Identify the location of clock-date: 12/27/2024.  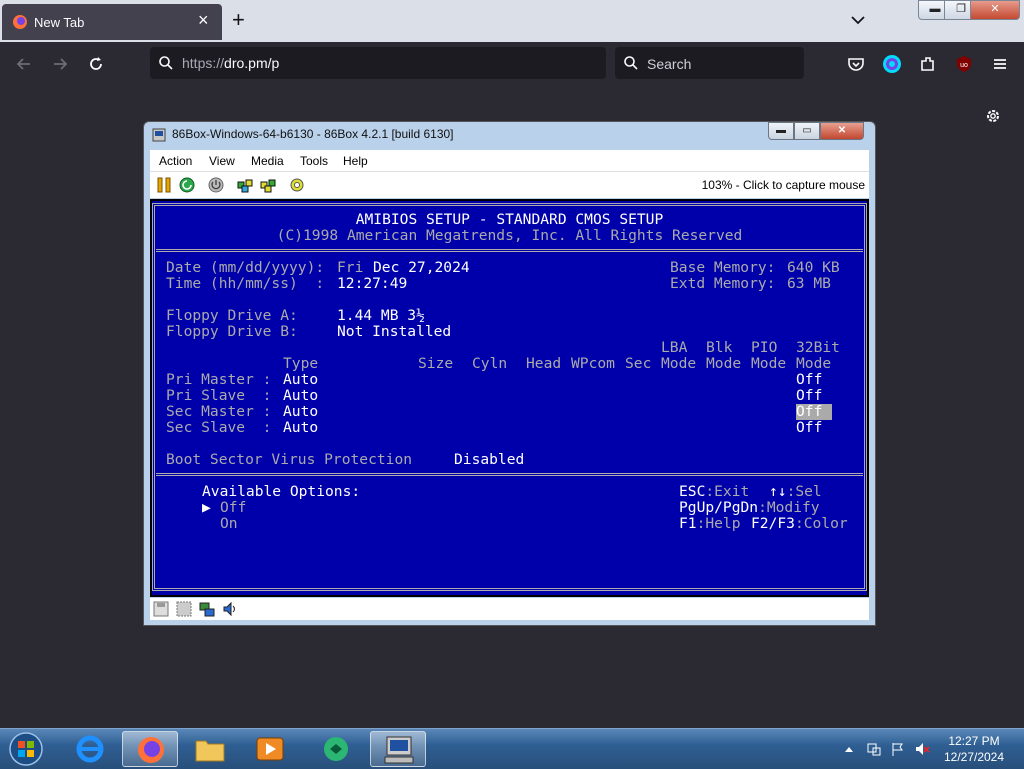
(974, 757).